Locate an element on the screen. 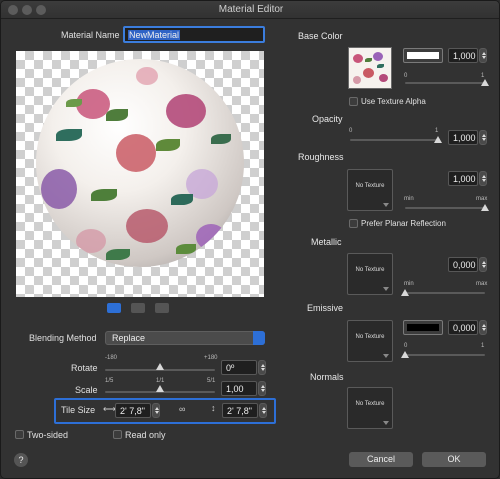 This screenshot has width=500, height=479. roughness-texture-label: No Texture is located at coordinates (370, 186).